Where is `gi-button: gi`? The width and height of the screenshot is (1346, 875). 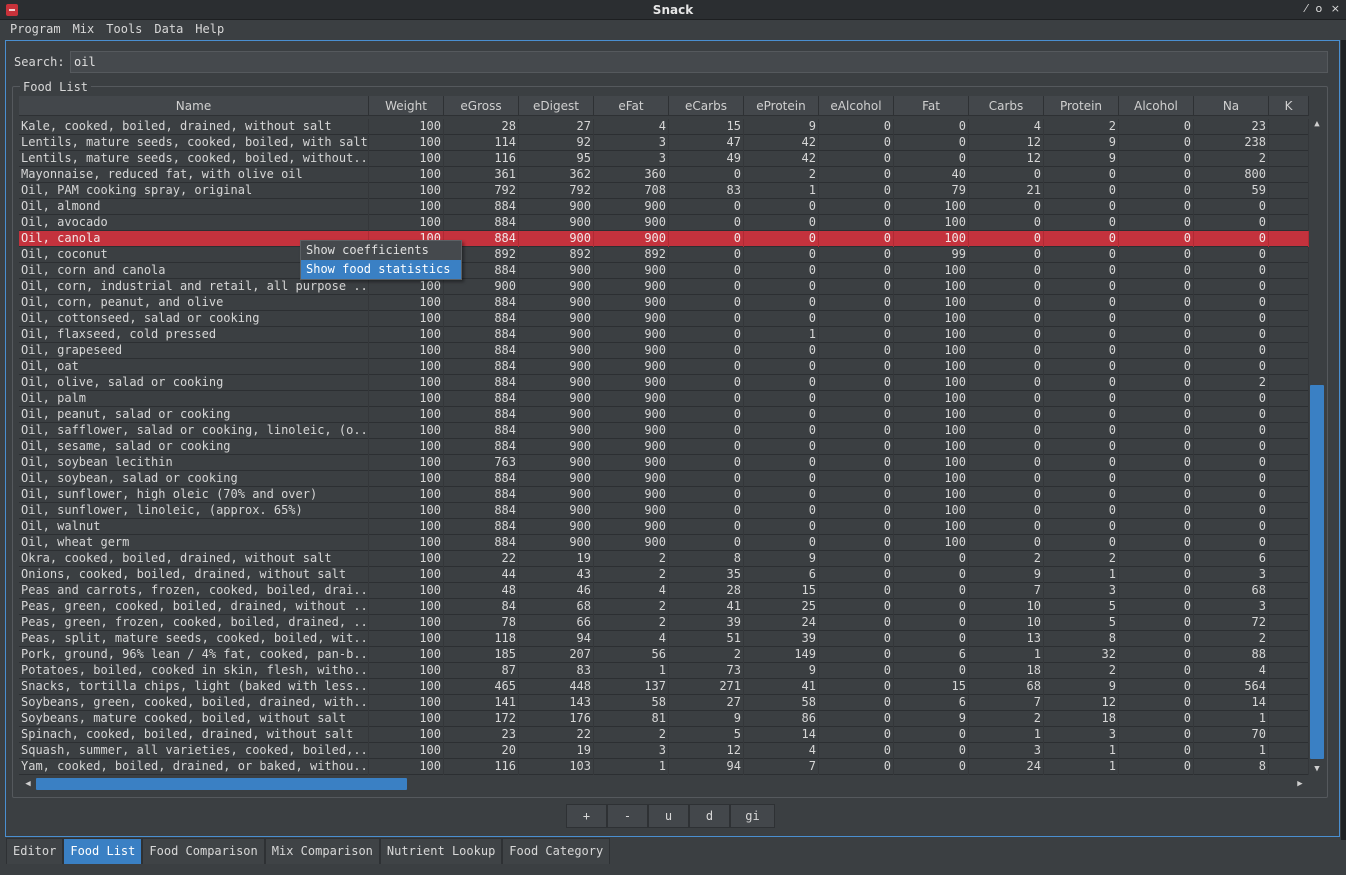
gi-button: gi is located at coordinates (752, 816).